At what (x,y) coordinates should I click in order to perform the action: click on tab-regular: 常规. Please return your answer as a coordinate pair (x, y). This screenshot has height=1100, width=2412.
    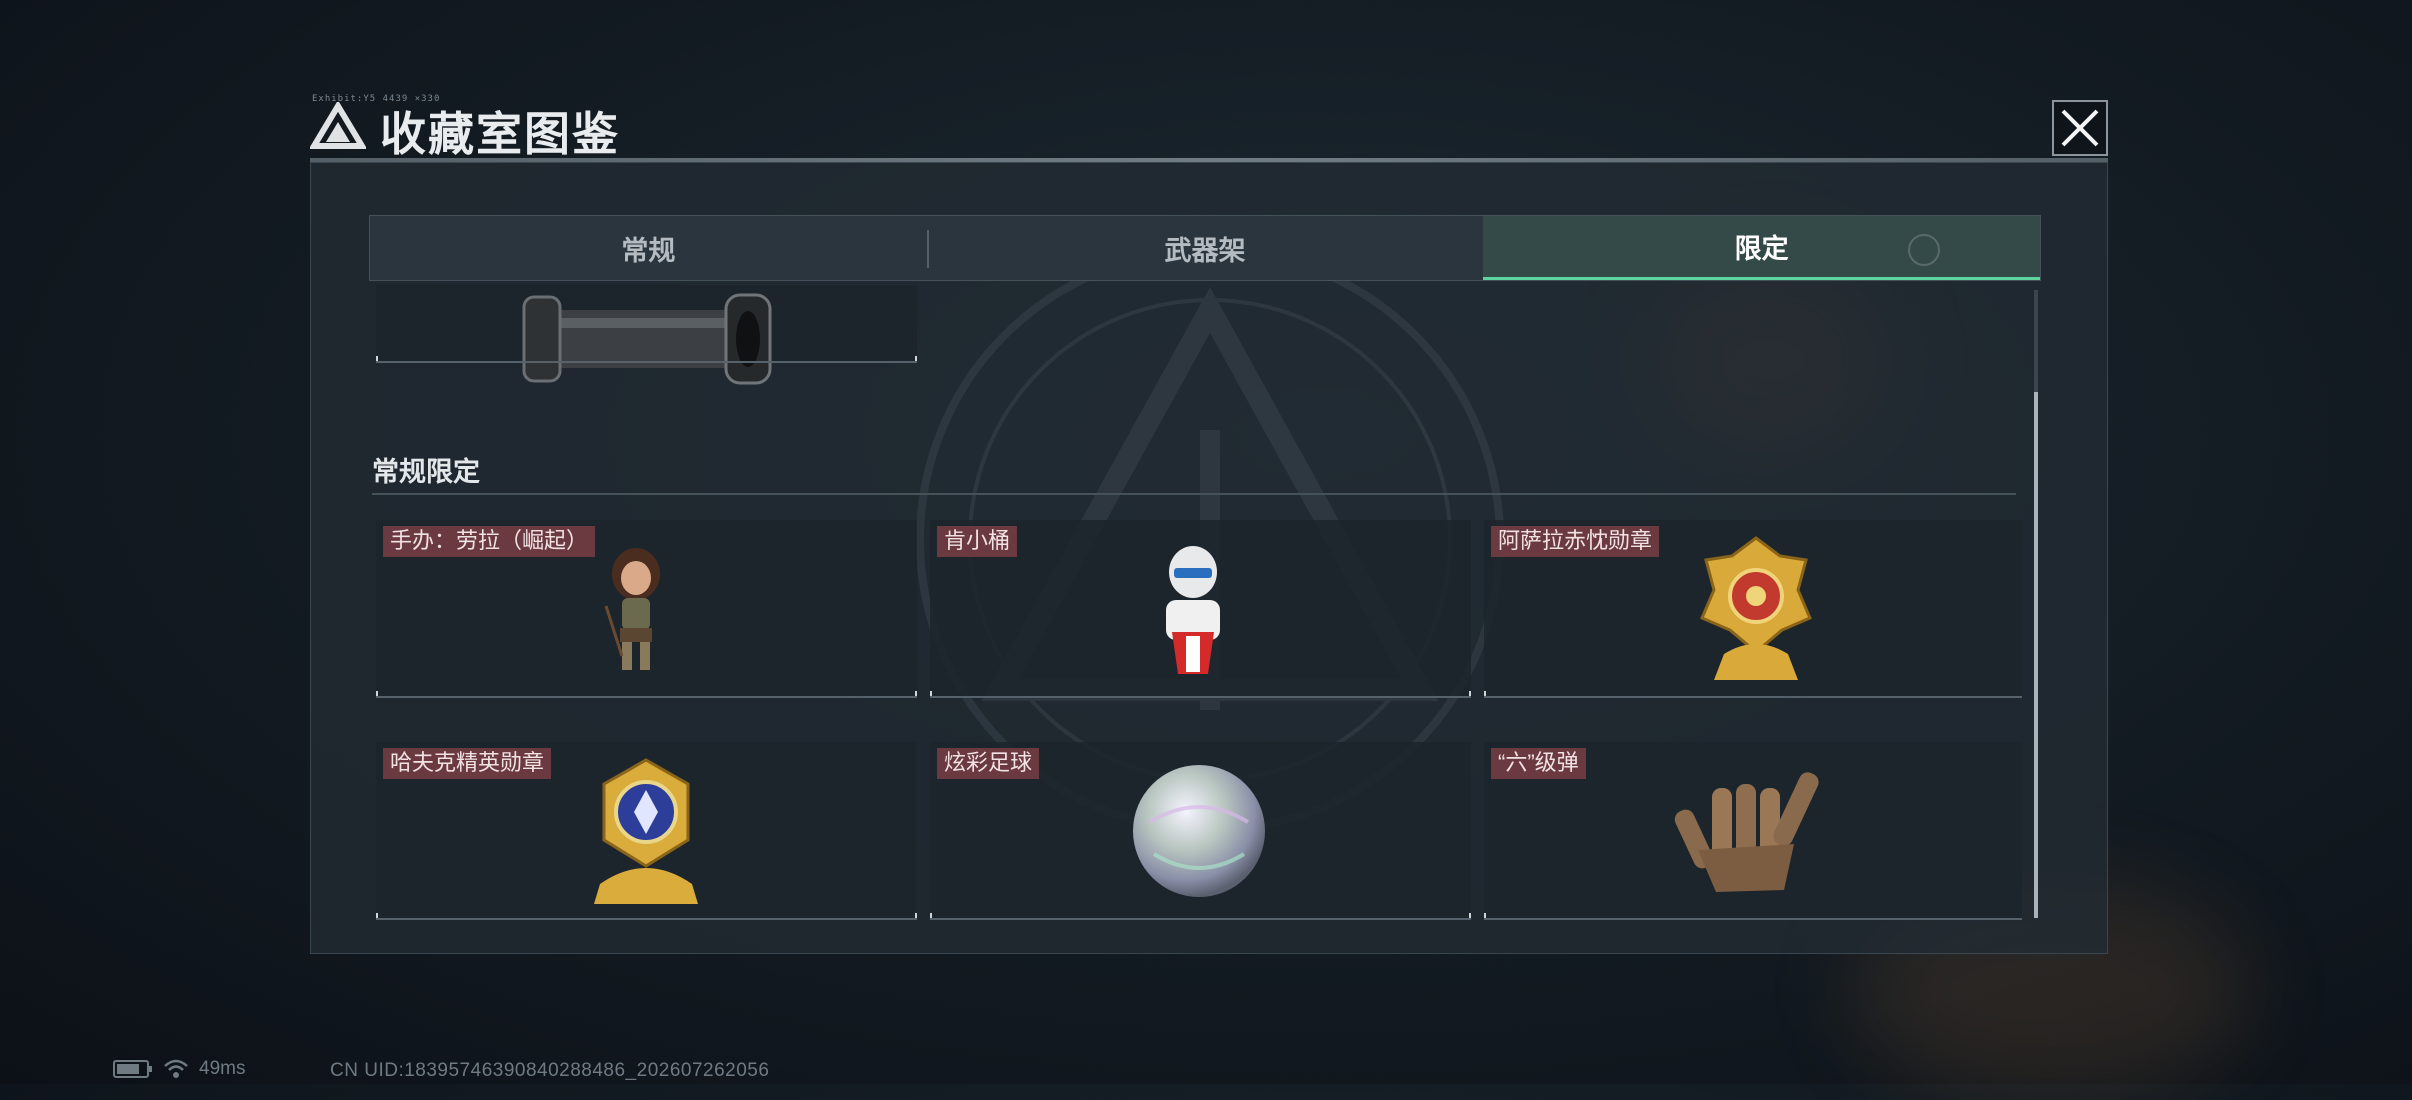
    Looking at the image, I should click on (648, 248).